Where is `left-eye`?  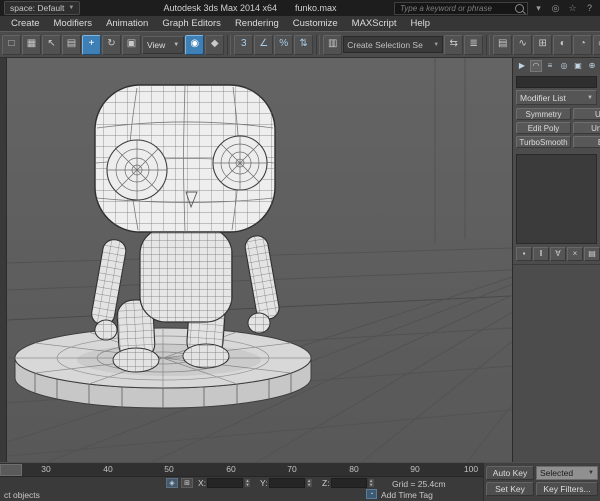 left-eye is located at coordinates (137, 170).